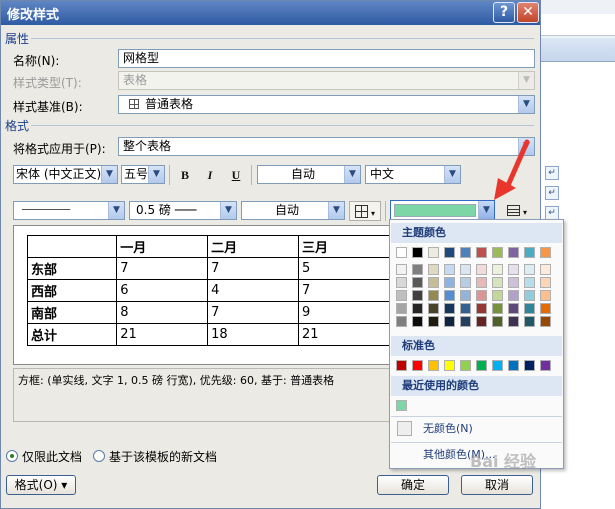 This screenshot has width=615, height=509. What do you see at coordinates (210, 175) in the screenshot?
I see `italic-button: I` at bounding box center [210, 175].